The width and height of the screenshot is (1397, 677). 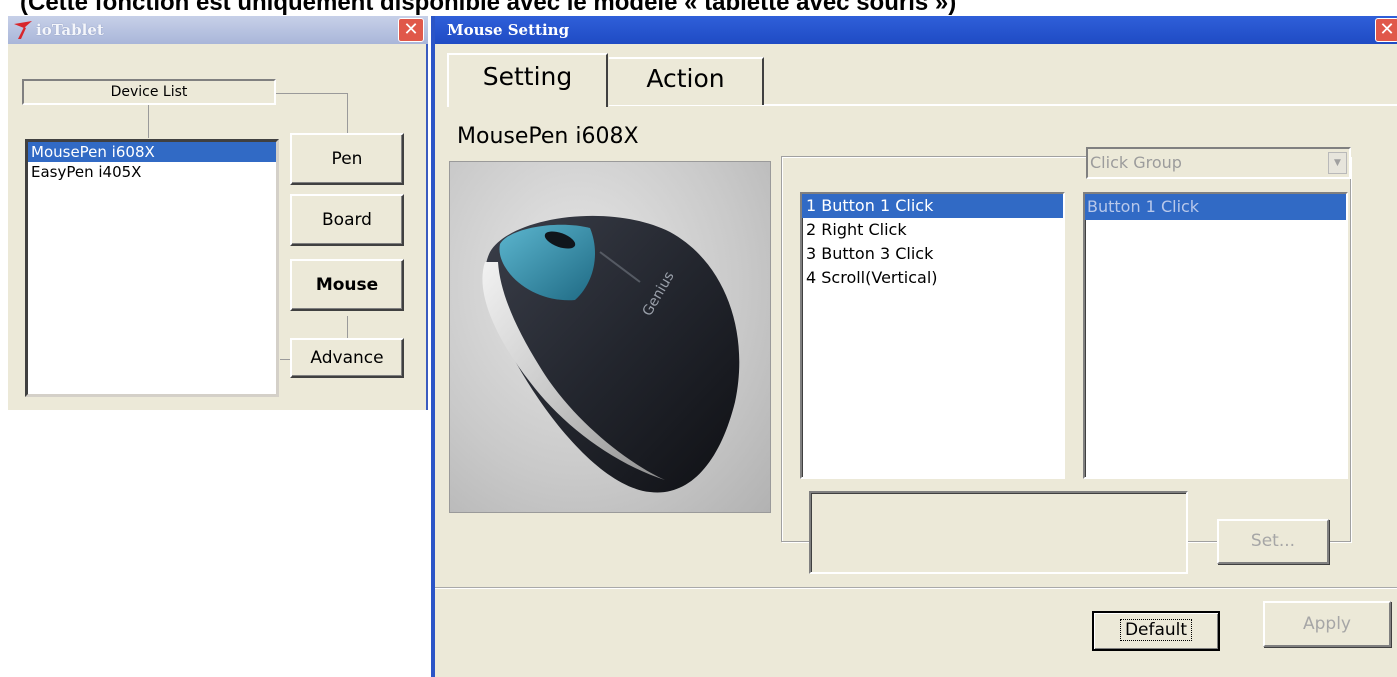 I want to click on action-item-4: 4 Scroll(Vertical), so click(x=932, y=278).